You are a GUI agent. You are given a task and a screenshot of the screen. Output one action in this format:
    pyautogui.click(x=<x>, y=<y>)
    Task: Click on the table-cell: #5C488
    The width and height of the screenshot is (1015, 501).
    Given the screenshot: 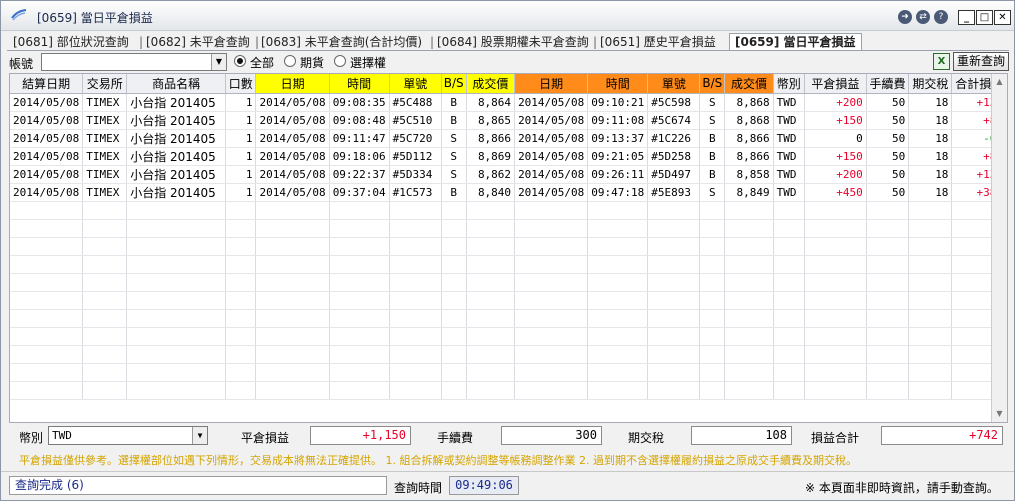 What is the action you would take?
    pyautogui.click(x=415, y=102)
    